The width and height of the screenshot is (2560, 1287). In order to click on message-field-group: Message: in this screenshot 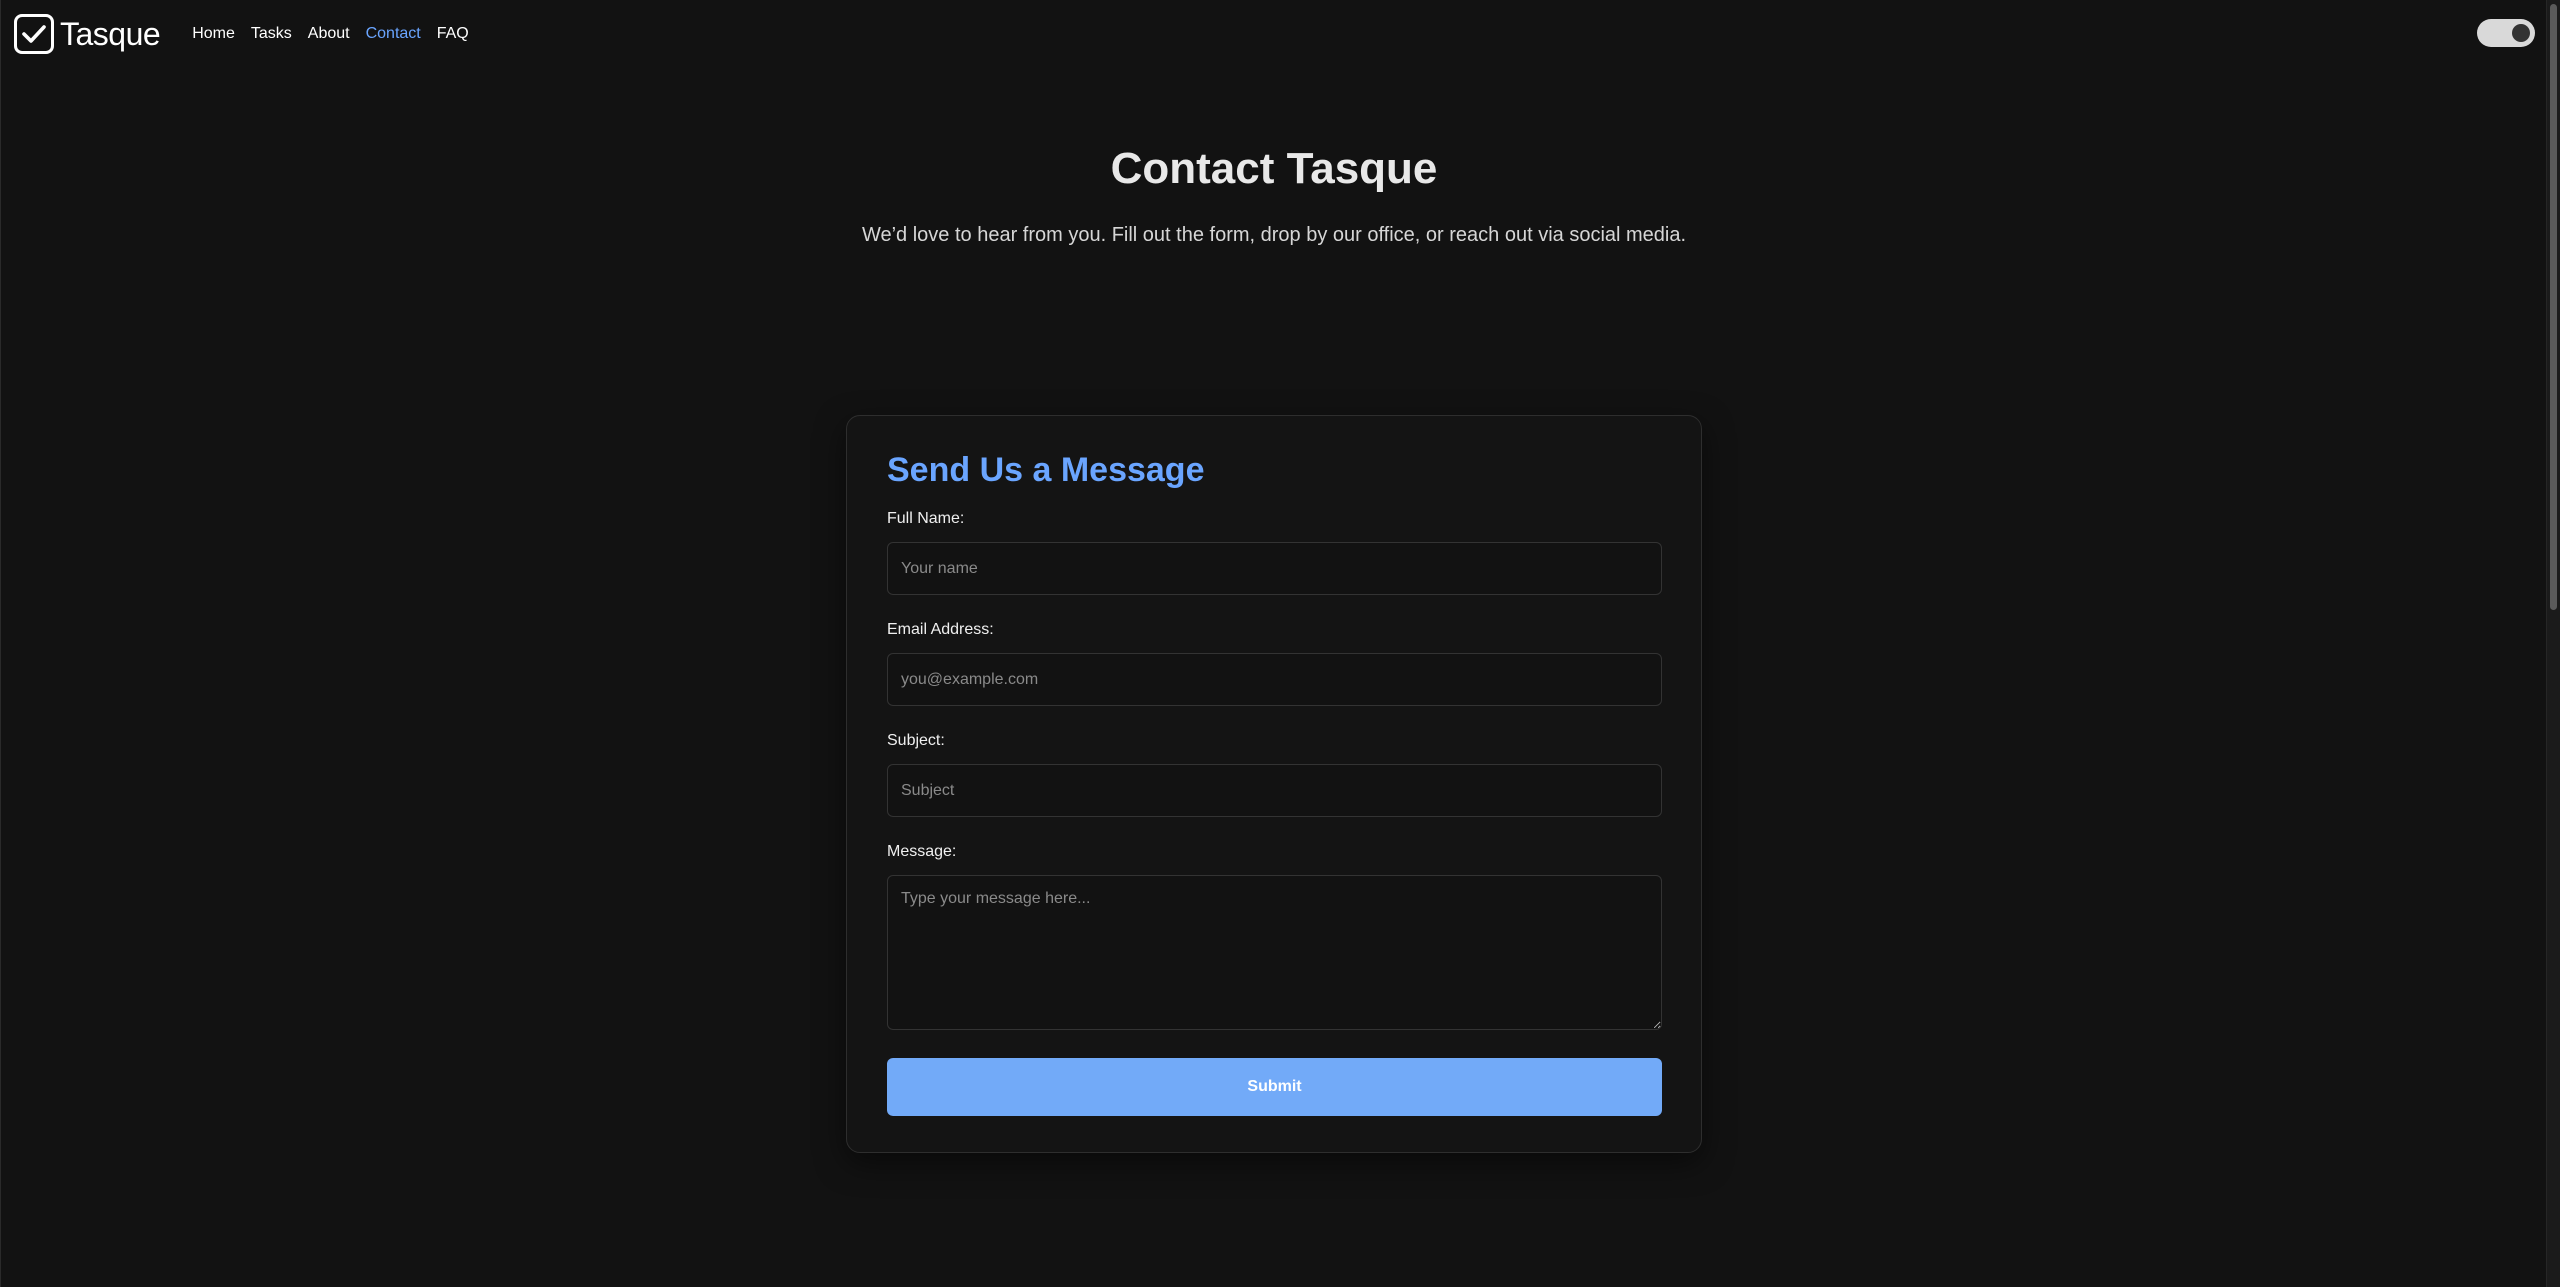, I will do `click(1274, 939)`.